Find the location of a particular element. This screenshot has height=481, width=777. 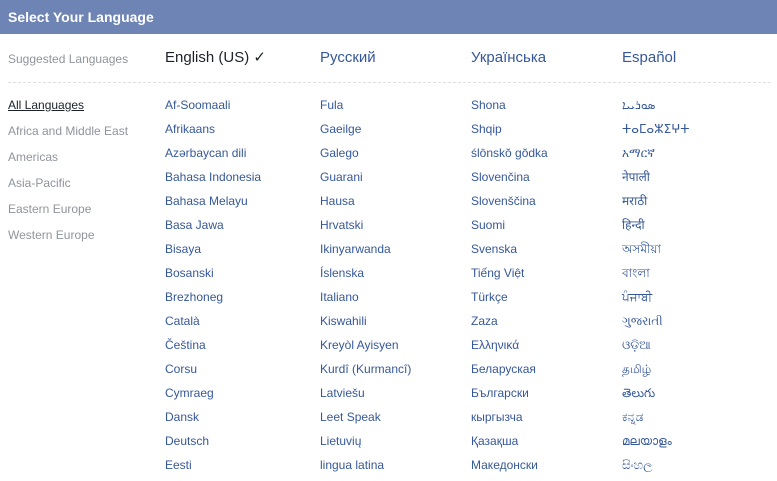

region-africa-middle-east: Africa and Middle East is located at coordinates (68, 136).